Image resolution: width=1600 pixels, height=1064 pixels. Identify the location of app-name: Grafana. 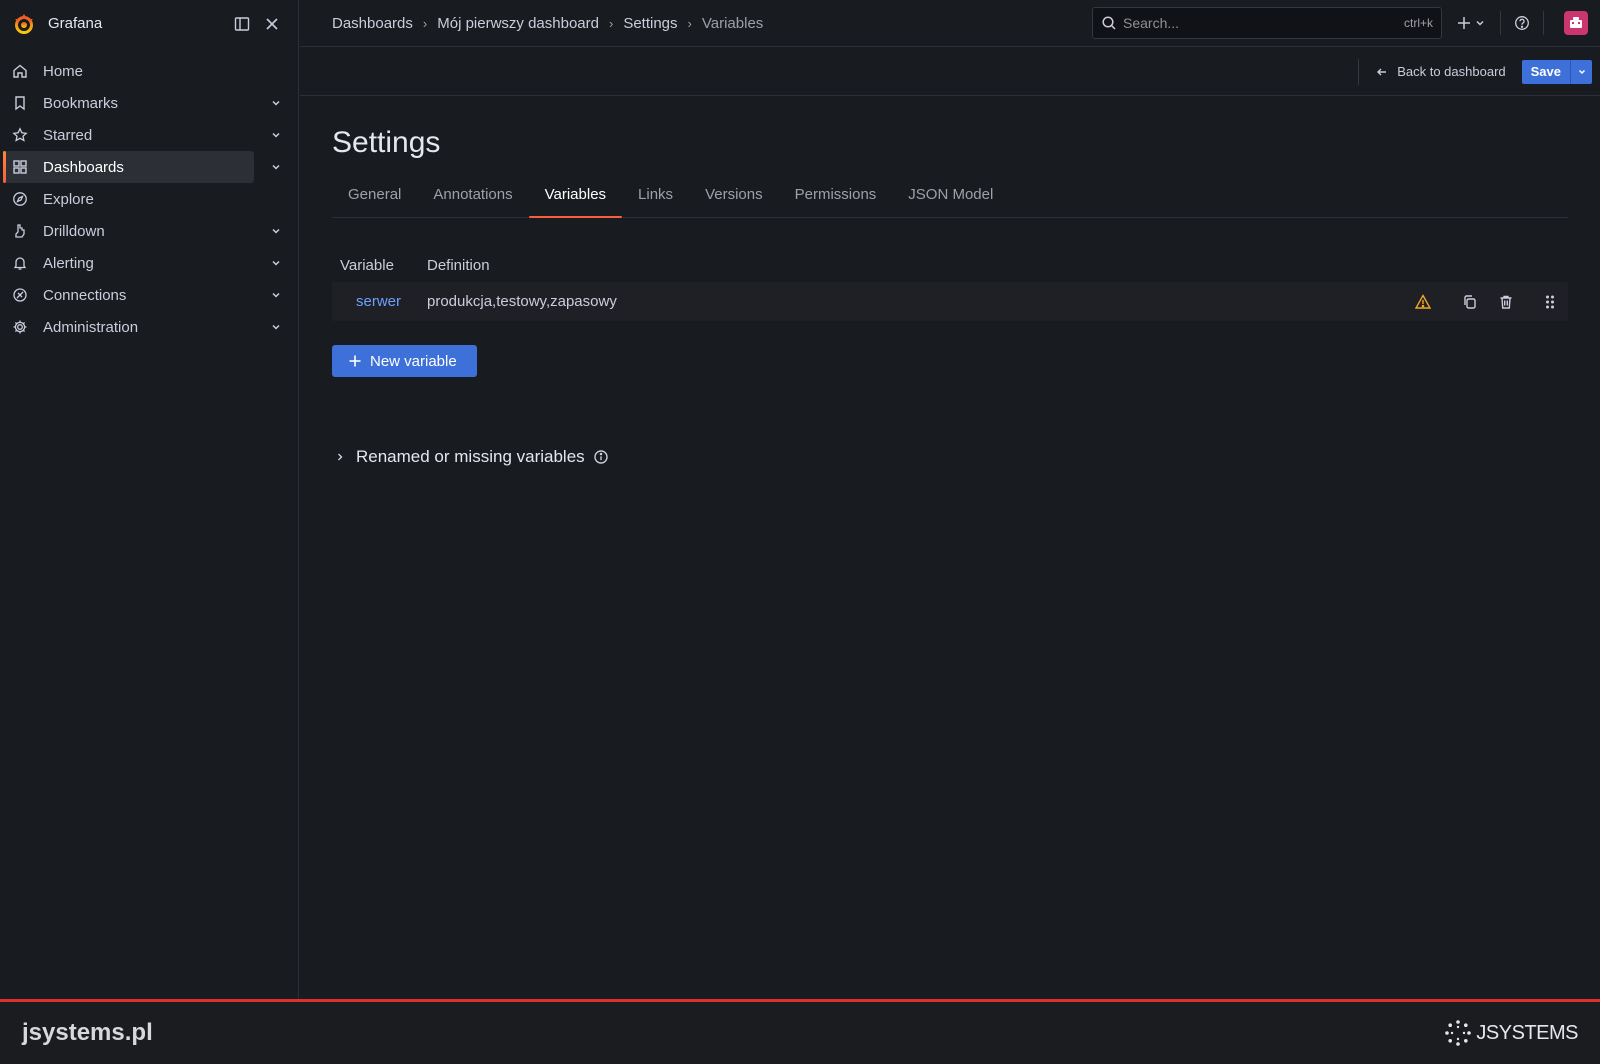
(75, 23).